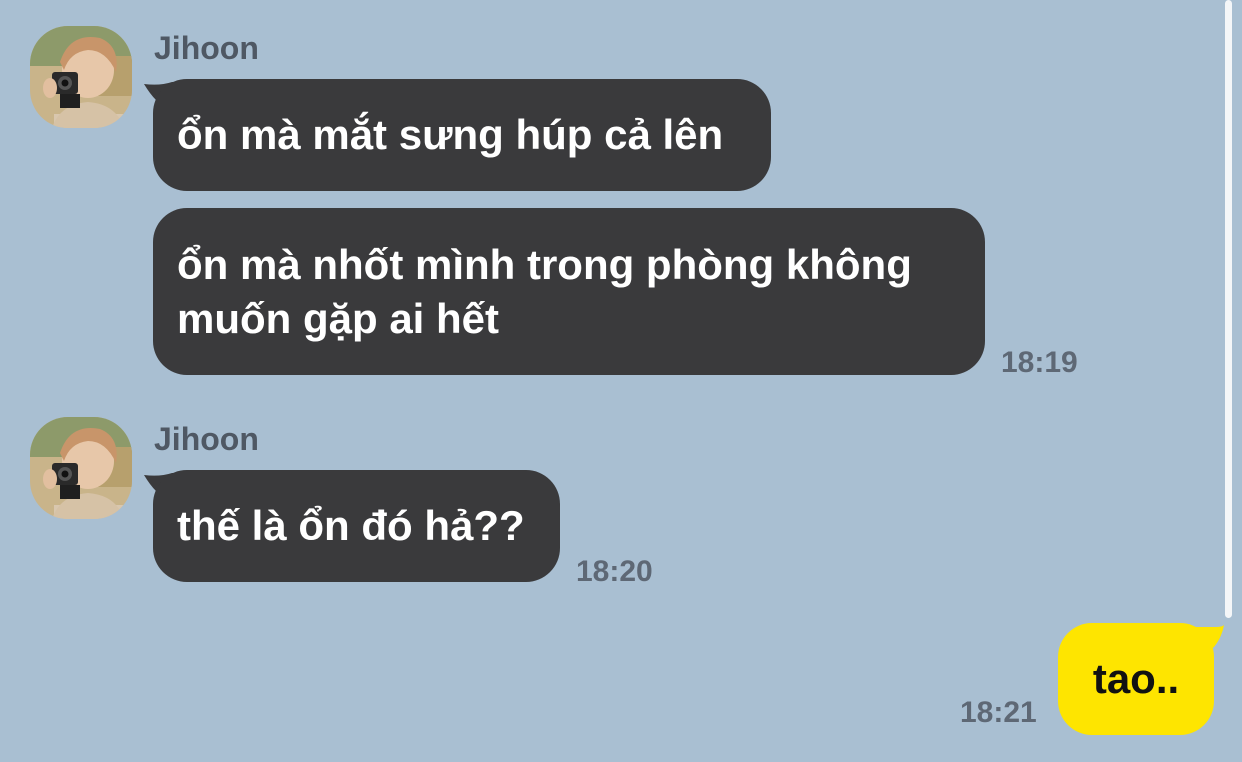 This screenshot has height=762, width=1242. What do you see at coordinates (998, 712) in the screenshot?
I see `message-time: 18:21` at bounding box center [998, 712].